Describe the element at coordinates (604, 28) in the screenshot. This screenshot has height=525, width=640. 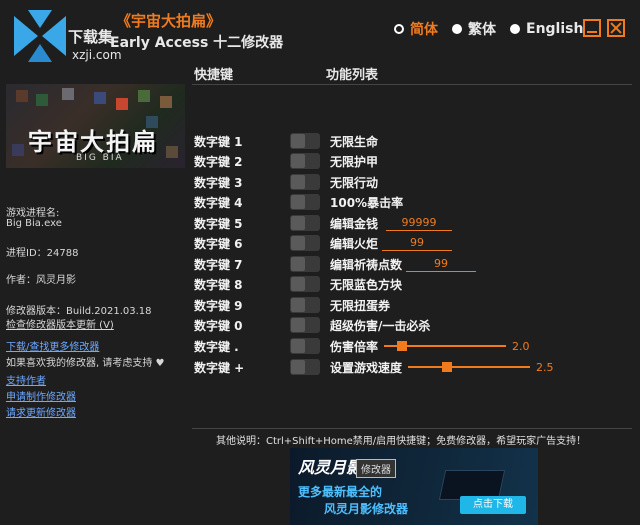
I see `window-controls` at that location.